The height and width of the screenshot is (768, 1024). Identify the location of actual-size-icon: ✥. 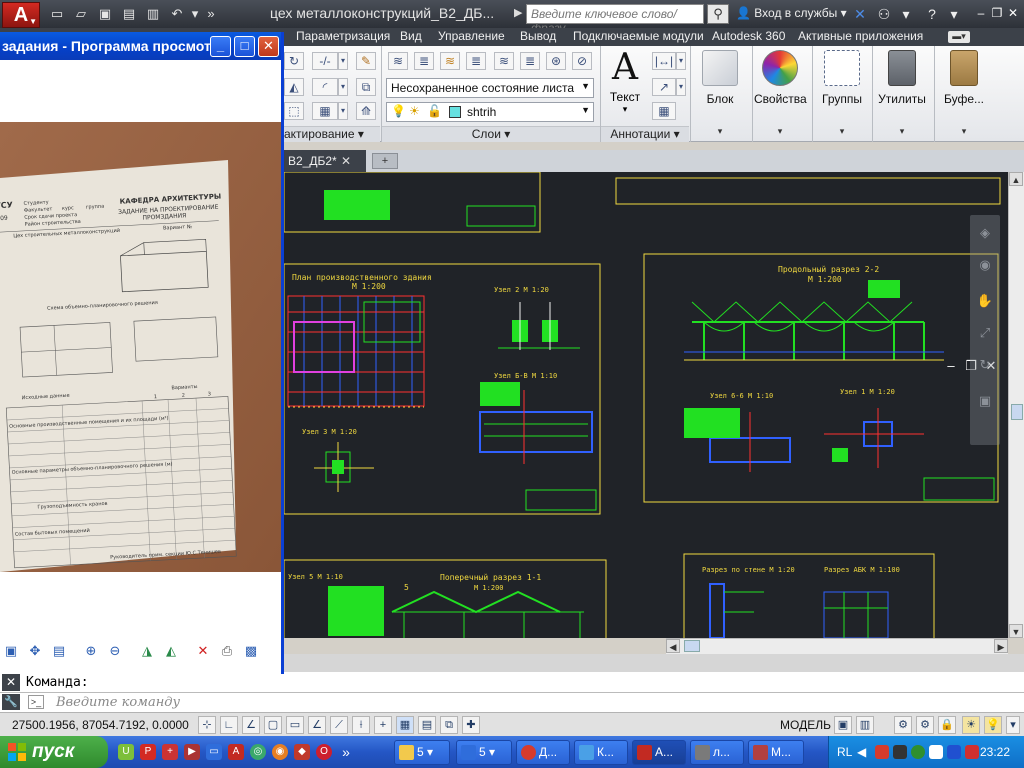
(35, 651).